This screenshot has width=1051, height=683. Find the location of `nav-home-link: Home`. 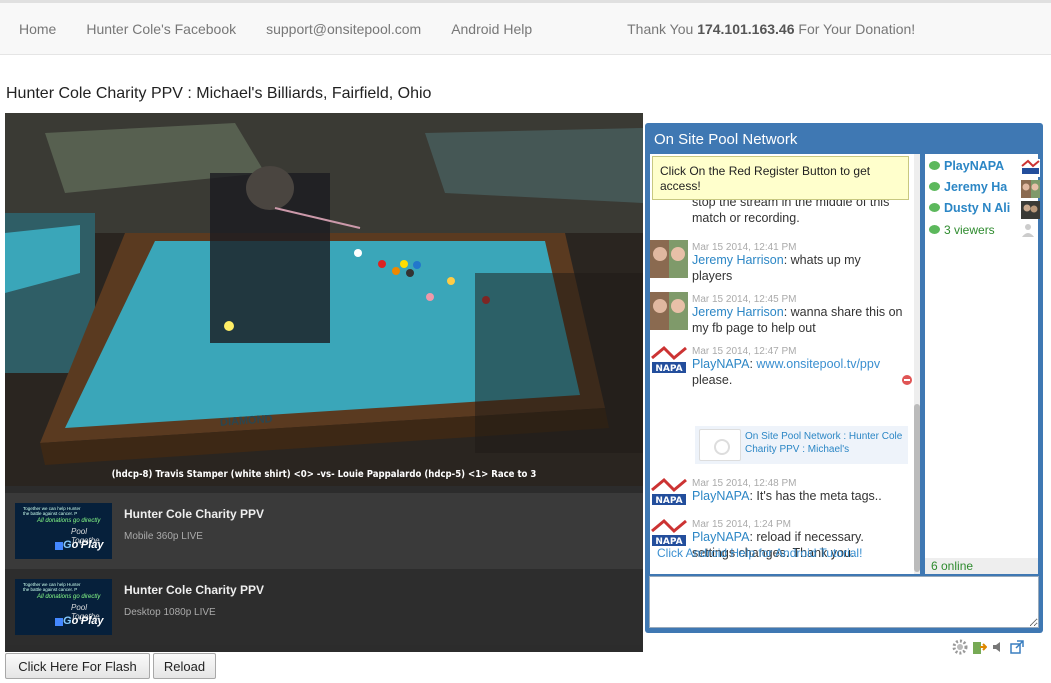

nav-home-link: Home is located at coordinates (35, 29).